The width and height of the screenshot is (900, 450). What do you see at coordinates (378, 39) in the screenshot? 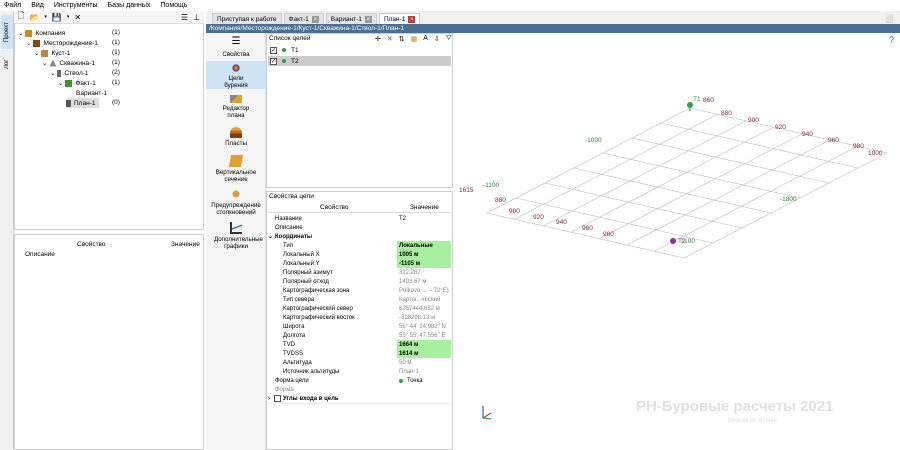
I see `add-icon: ✛` at bounding box center [378, 39].